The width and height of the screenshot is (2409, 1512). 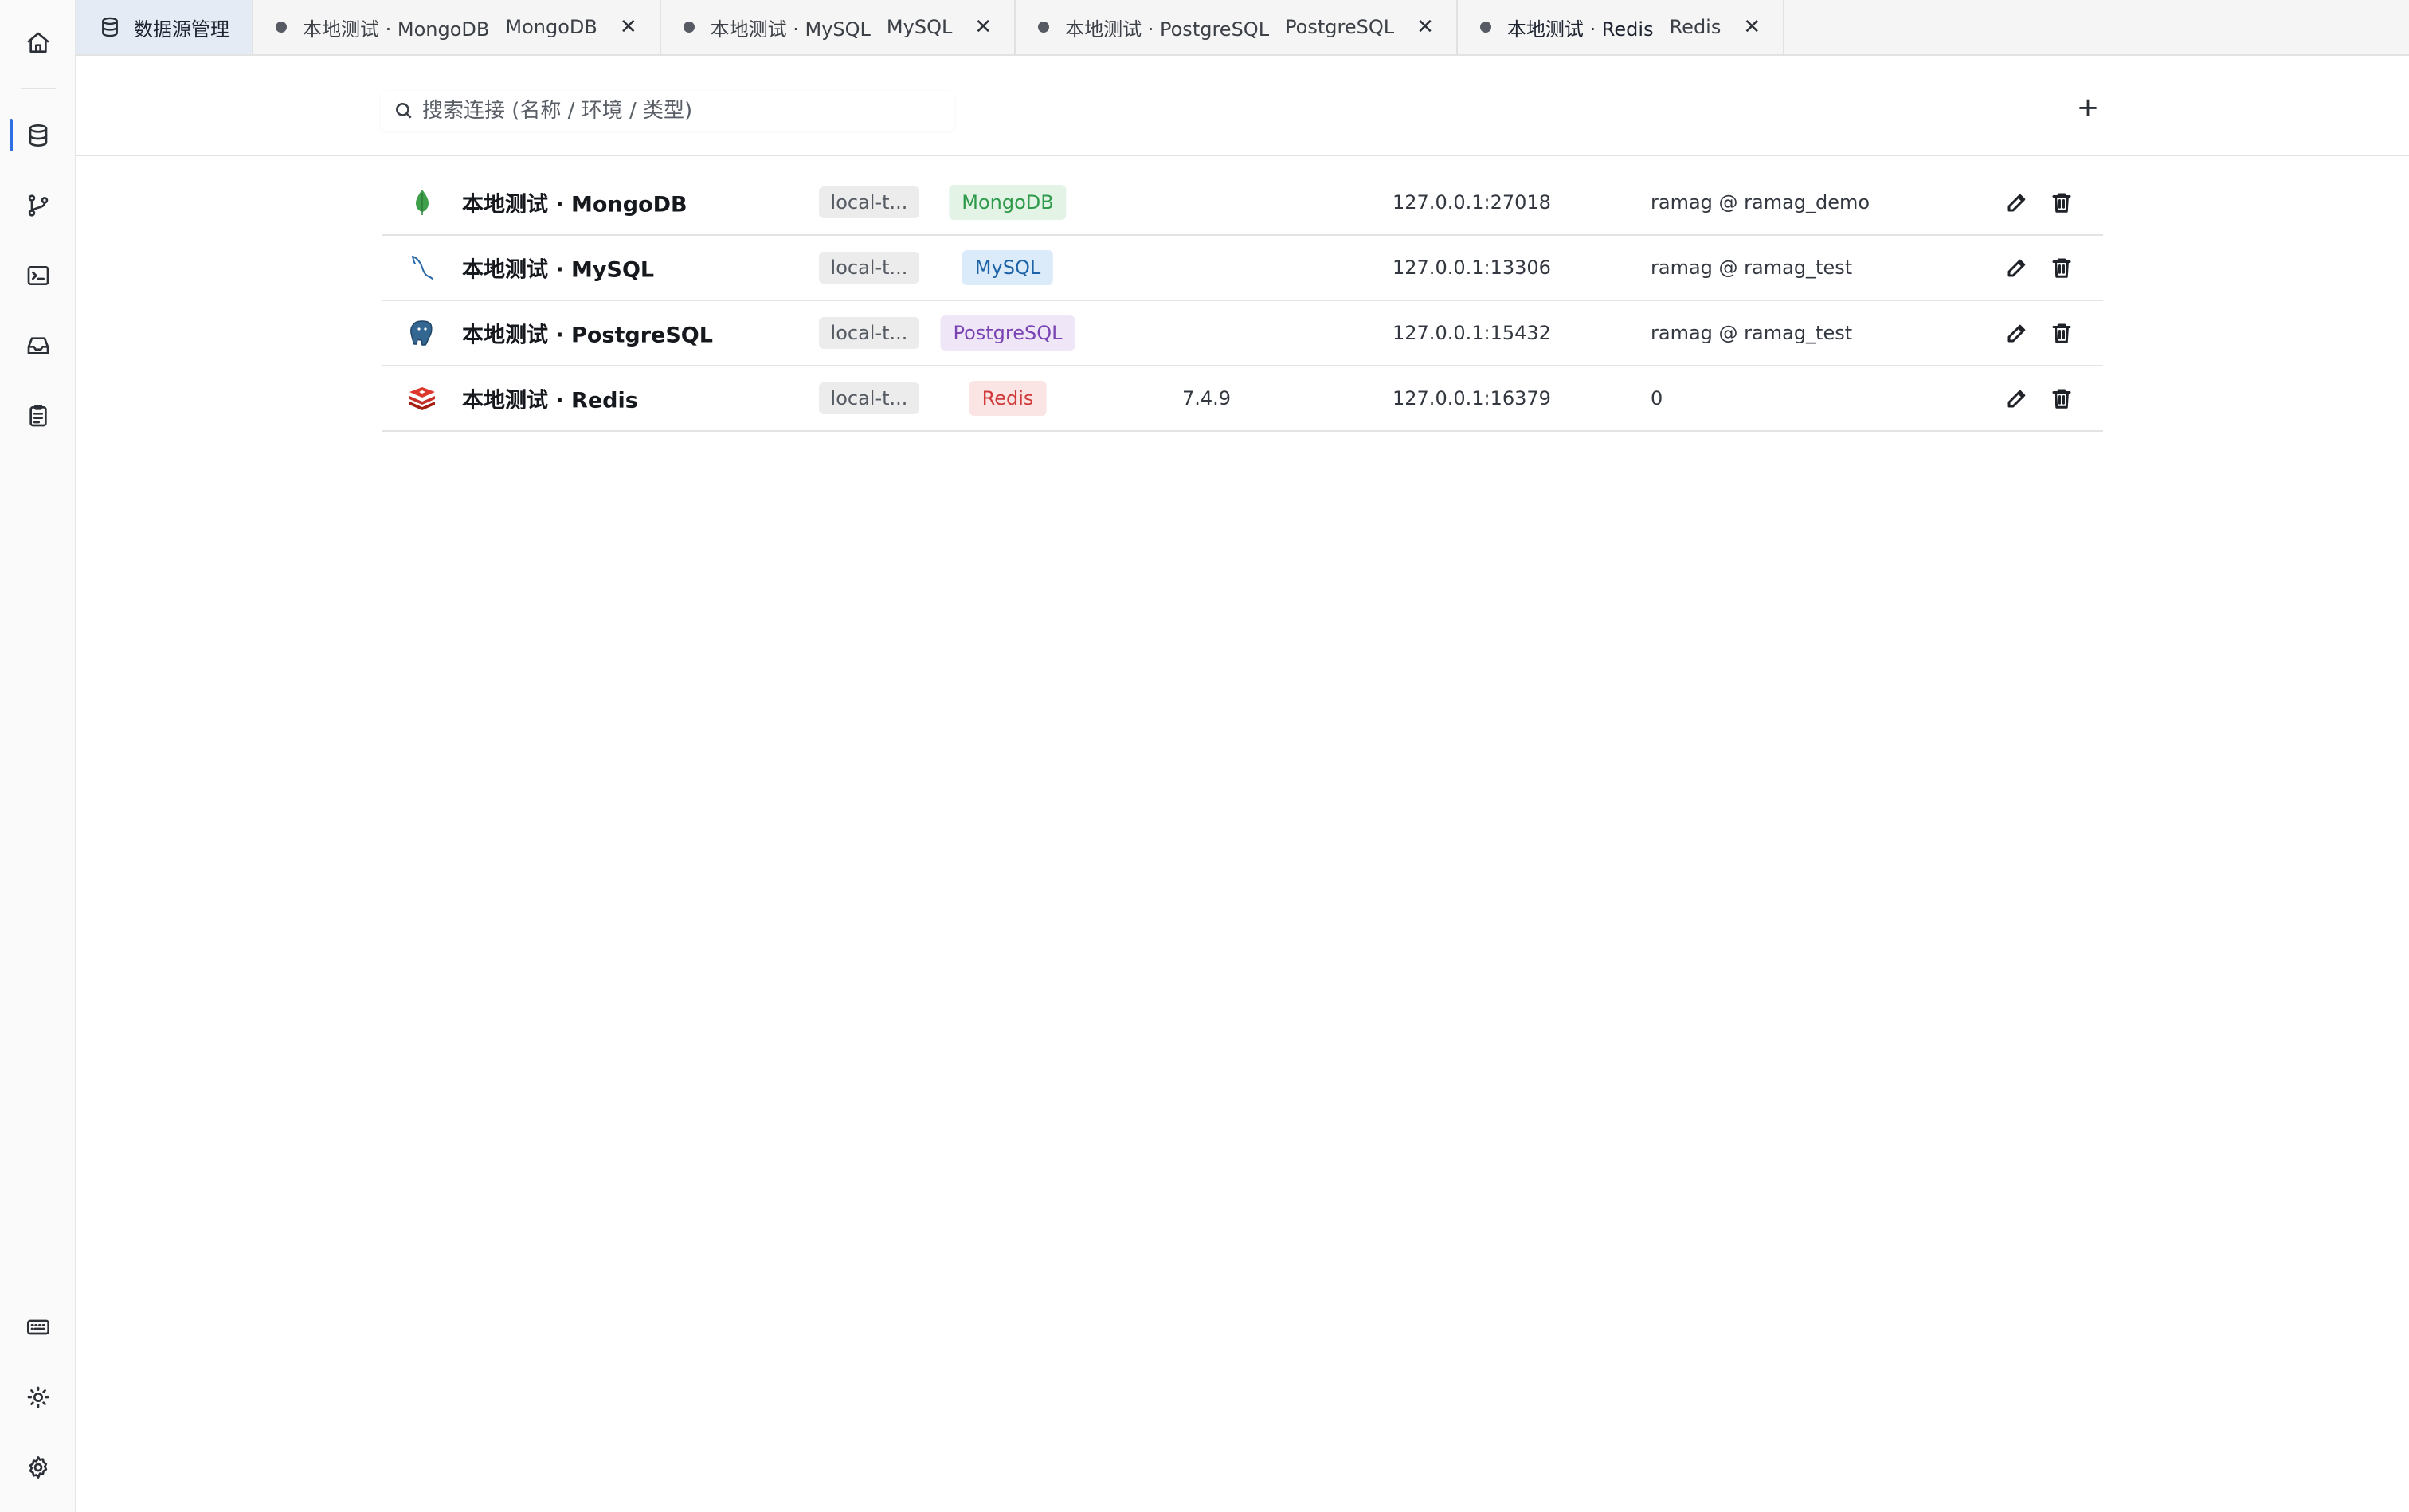 I want to click on tab-label: 本地测试 · MongoDB, so click(x=396, y=30).